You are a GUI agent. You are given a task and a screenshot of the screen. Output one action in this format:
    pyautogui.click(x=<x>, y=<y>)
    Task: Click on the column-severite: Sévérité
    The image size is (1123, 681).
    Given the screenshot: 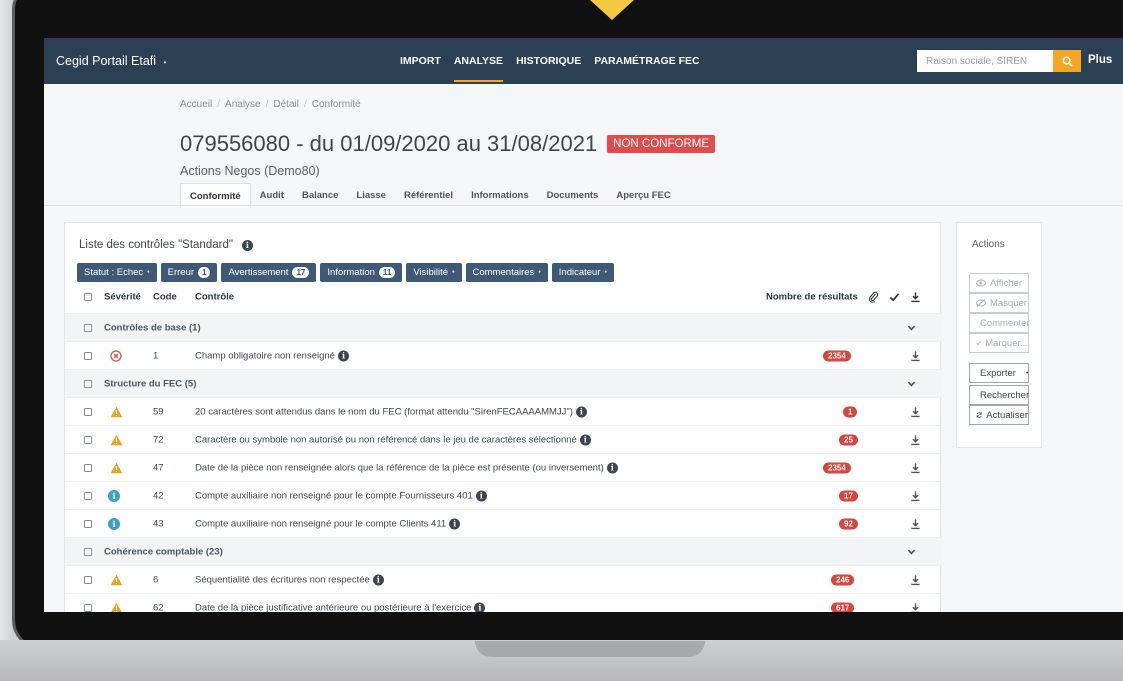 What is the action you would take?
    pyautogui.click(x=122, y=297)
    